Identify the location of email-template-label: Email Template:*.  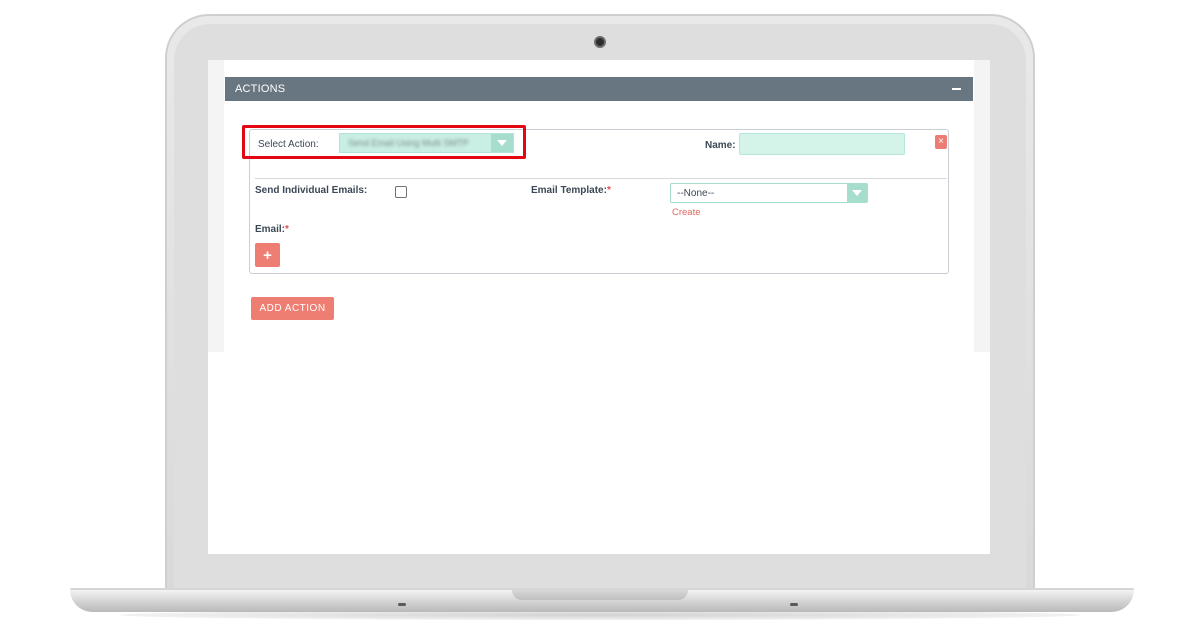
(571, 190).